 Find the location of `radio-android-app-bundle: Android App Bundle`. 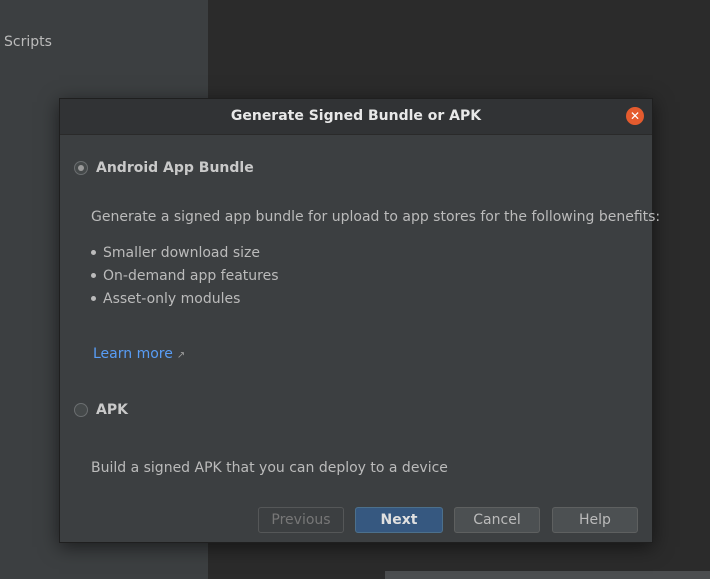

radio-android-app-bundle: Android App Bundle is located at coordinates (164, 168).